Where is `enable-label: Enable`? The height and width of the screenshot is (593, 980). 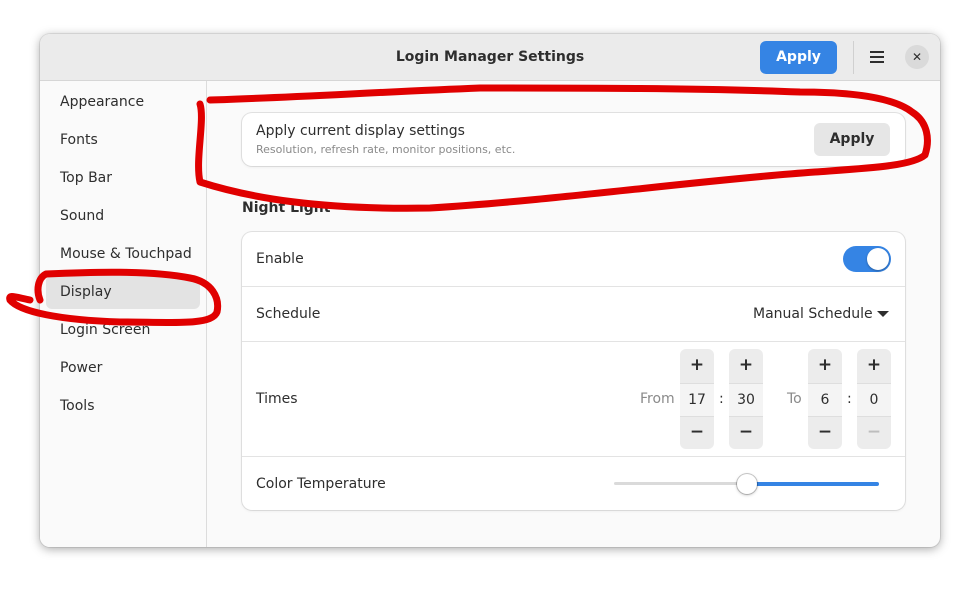 enable-label: Enable is located at coordinates (280, 259).